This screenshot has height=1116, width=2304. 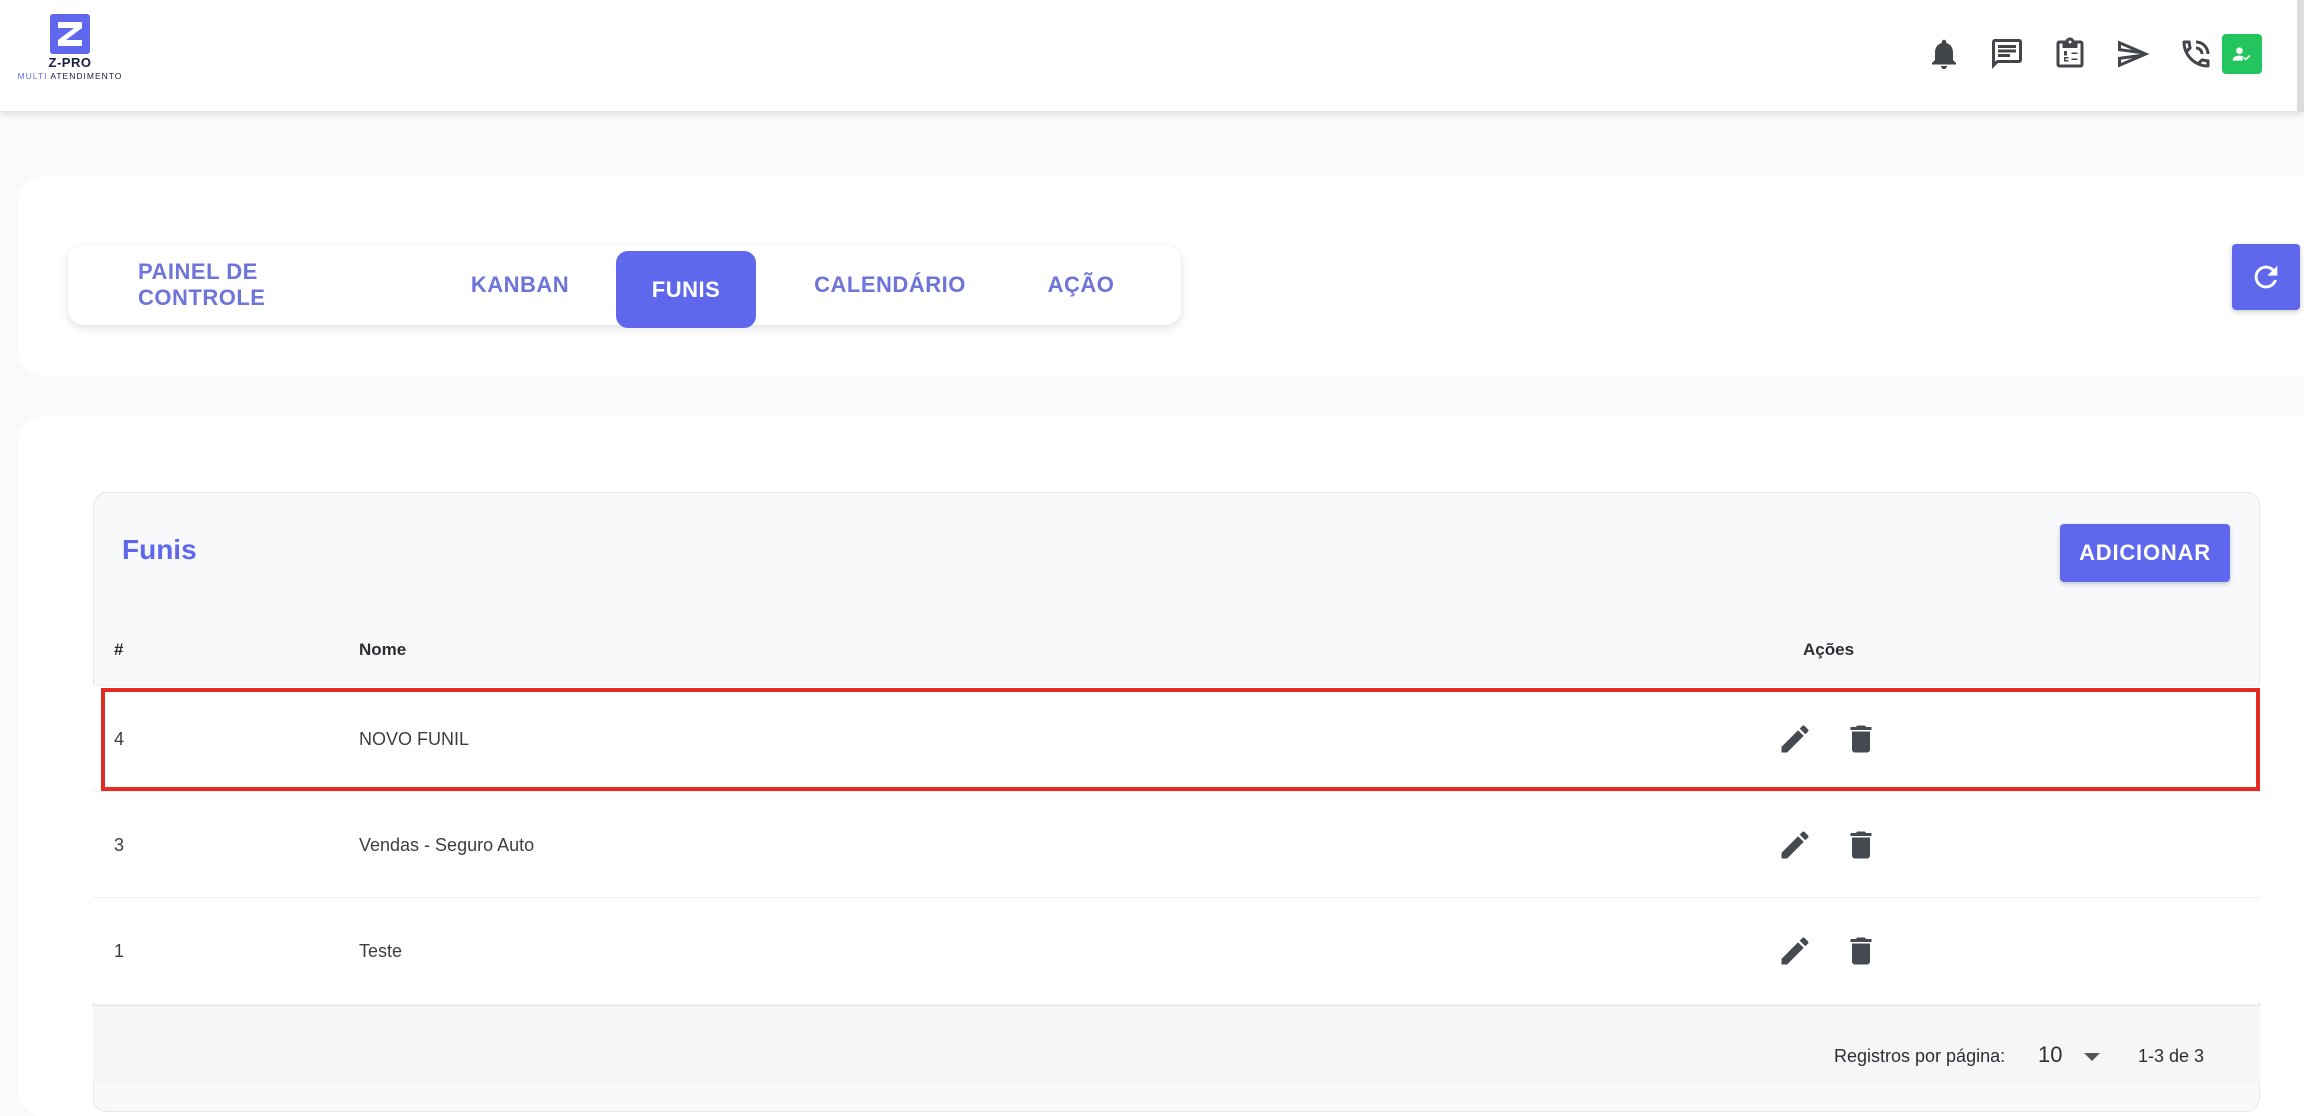 I want to click on brand-logo: Z-PRO MULTI ATENDIMENTO, so click(x=70, y=51).